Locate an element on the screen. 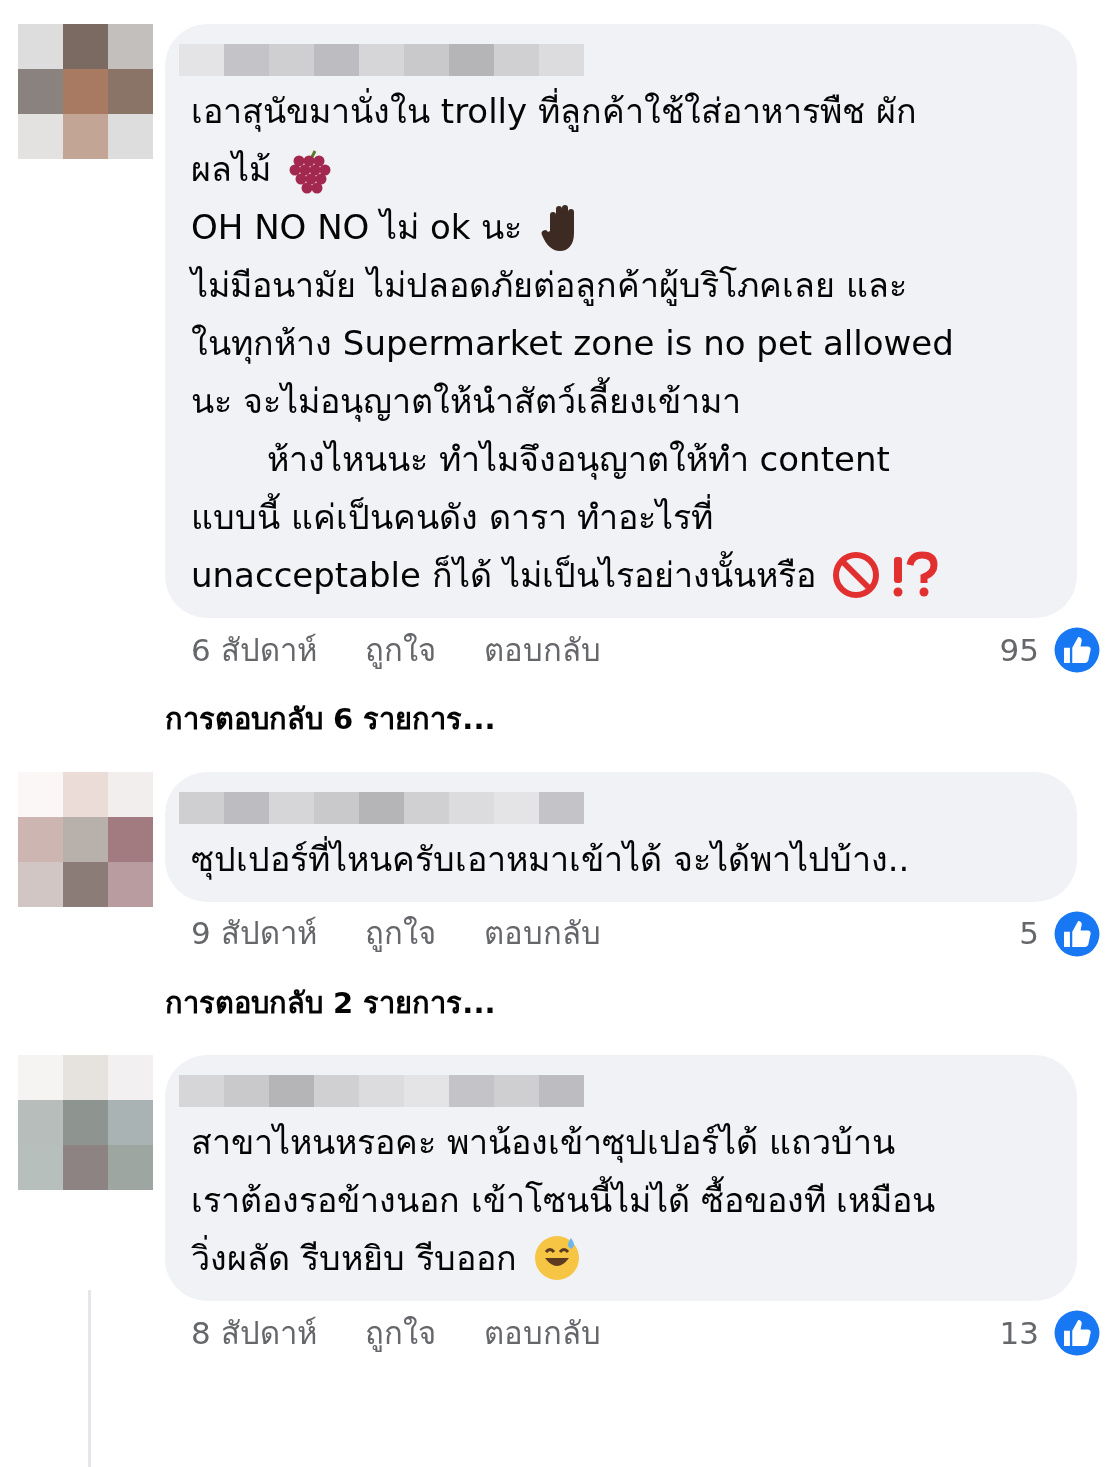 The image size is (1116, 1467). comment-text: ห้างไหนนะ ทำไมจึงอนุญาตให้ทำ content is located at coordinates (578, 460).